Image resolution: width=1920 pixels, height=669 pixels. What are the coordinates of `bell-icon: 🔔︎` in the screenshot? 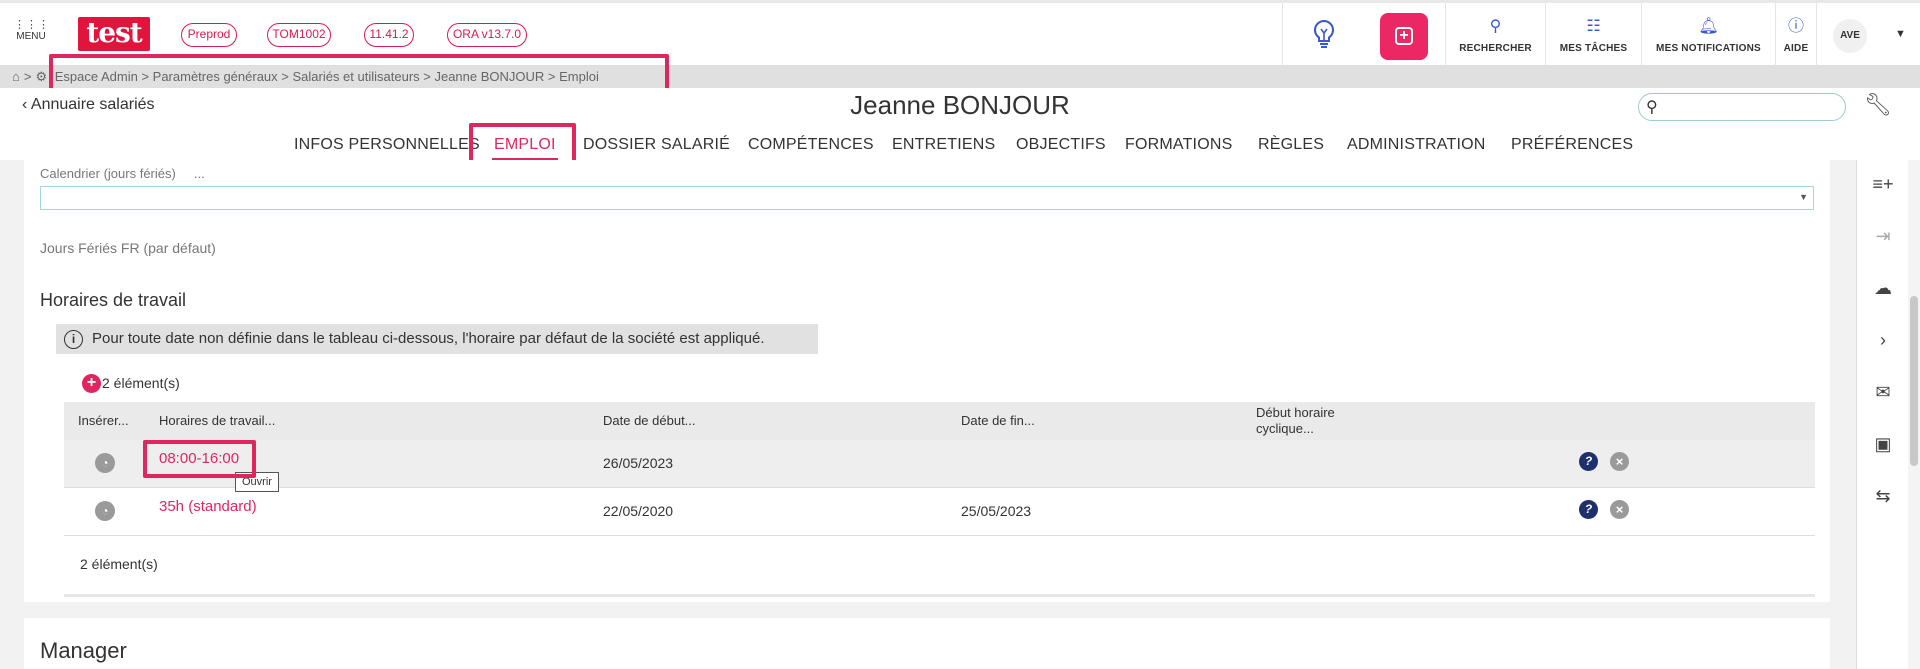 It's located at (1708, 26).